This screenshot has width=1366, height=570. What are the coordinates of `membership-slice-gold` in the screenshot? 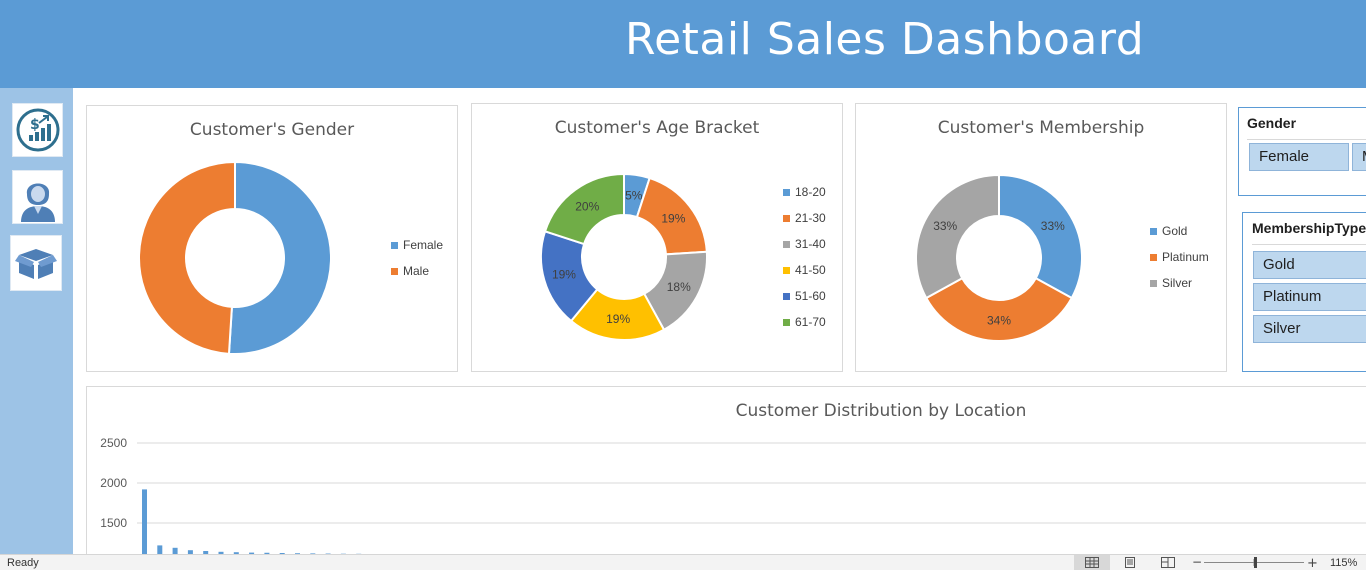 It's located at (1040, 236).